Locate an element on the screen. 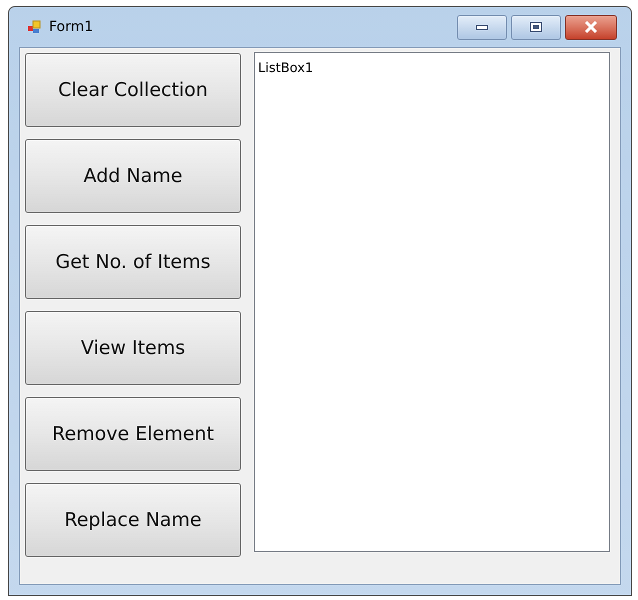  close-icon is located at coordinates (591, 27).